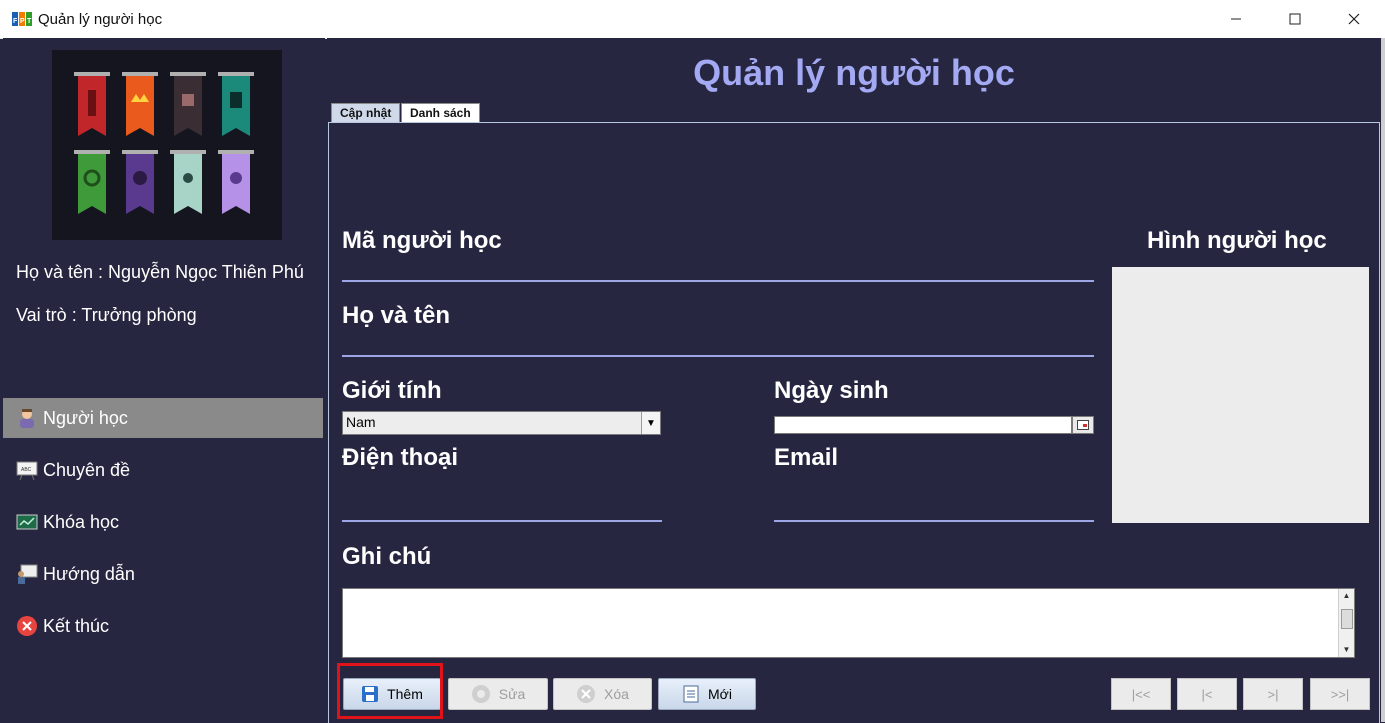 Image resolution: width=1385 pixels, height=723 pixels. What do you see at coordinates (1207, 694) in the screenshot?
I see `prev-record-button: |<` at bounding box center [1207, 694].